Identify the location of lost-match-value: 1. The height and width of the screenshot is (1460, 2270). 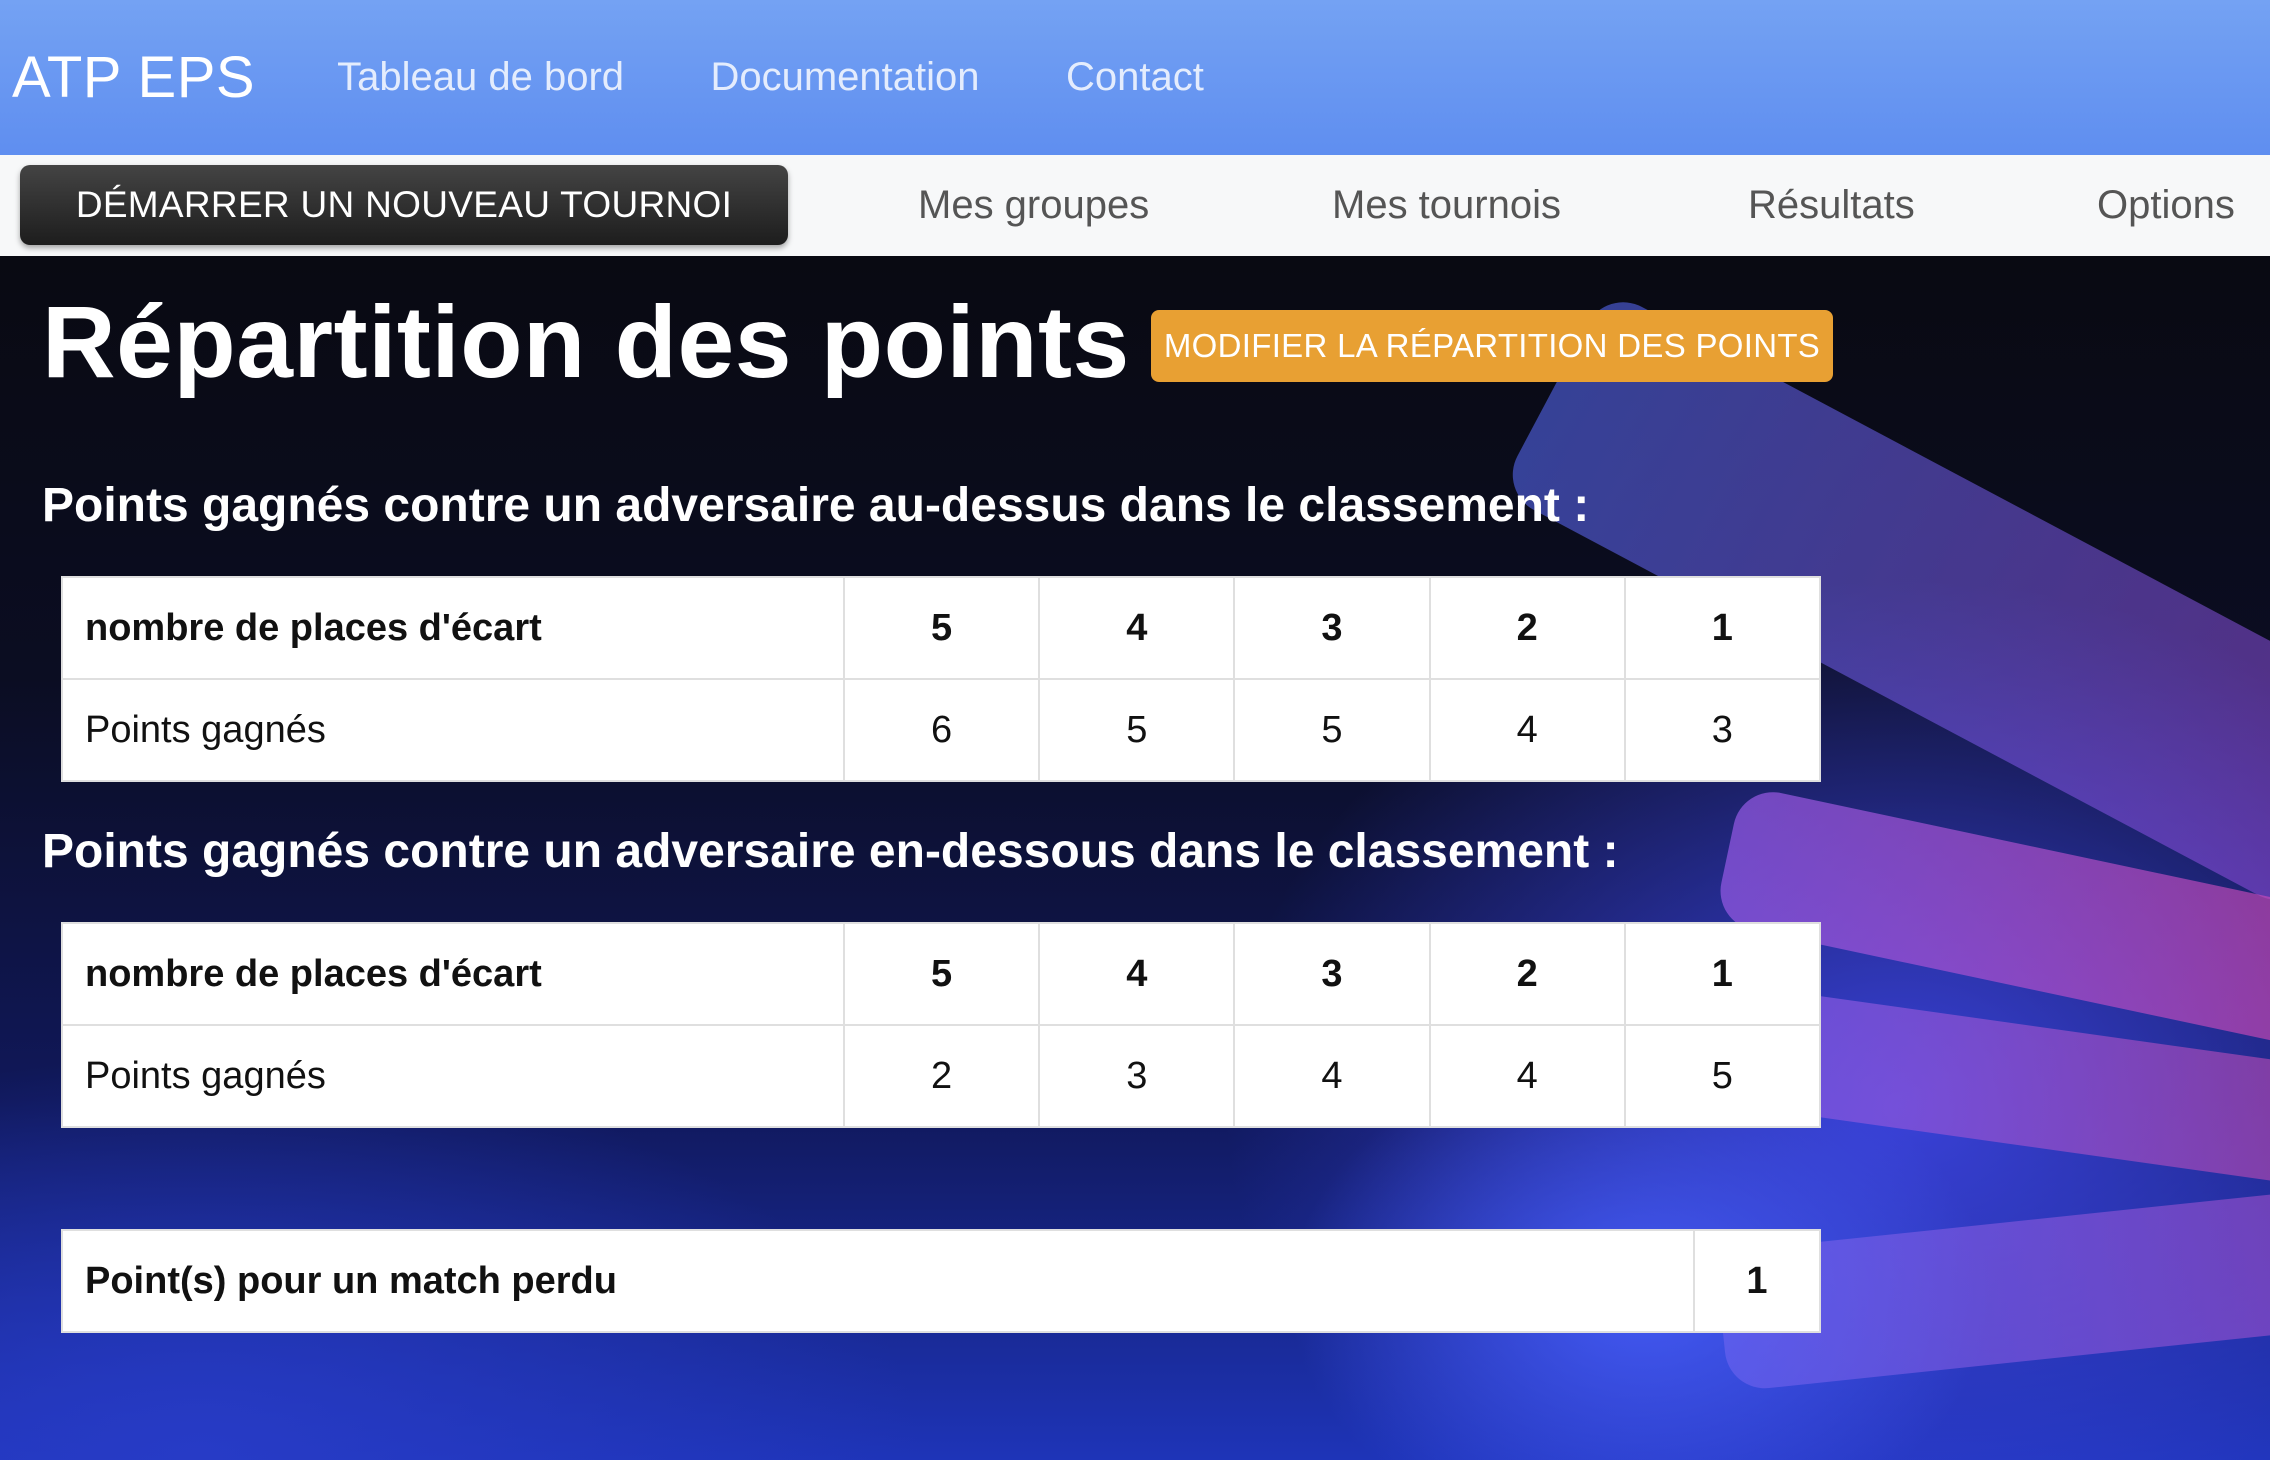
(1757, 1281).